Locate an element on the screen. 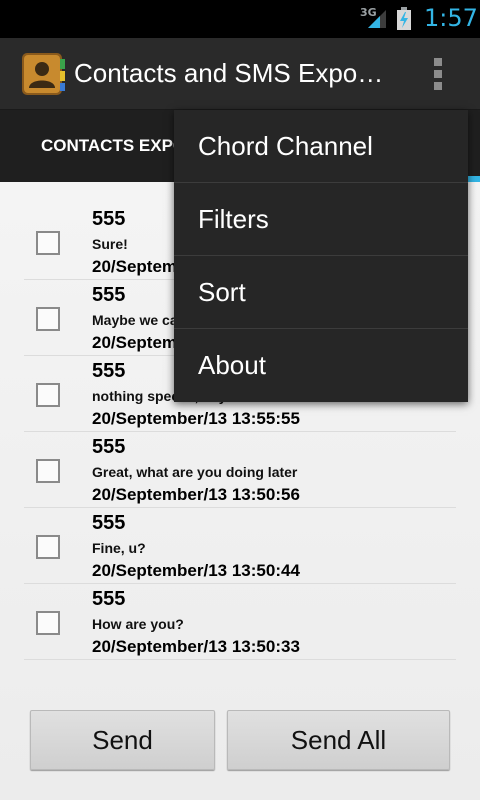 Image resolution: width=480 pixels, height=800 pixels. message-text: Sure! is located at coordinates (110, 244).